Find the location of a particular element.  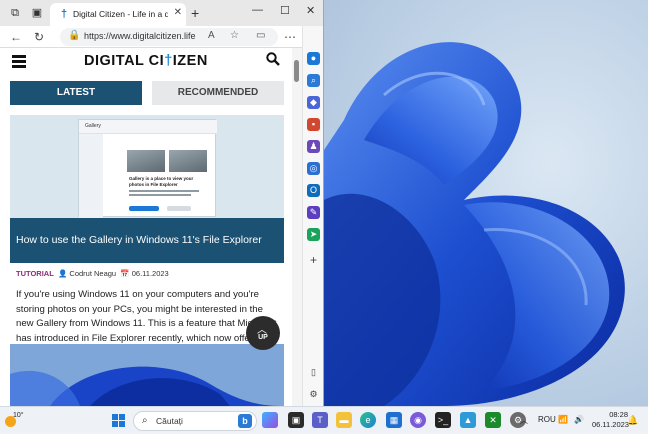

scroll-up-button: ︿ UP is located at coordinates (263, 333).